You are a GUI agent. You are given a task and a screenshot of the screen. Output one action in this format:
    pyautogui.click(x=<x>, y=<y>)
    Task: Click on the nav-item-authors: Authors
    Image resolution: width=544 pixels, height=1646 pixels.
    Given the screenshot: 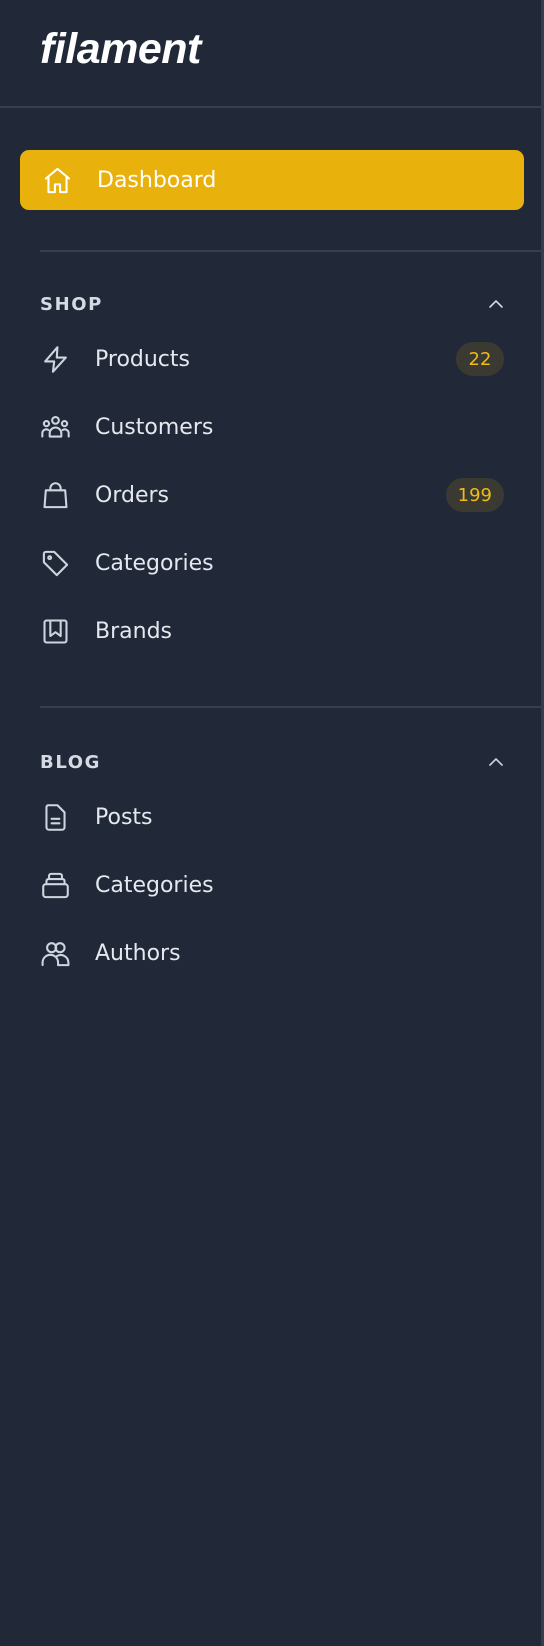 What is the action you would take?
    pyautogui.click(x=272, y=953)
    